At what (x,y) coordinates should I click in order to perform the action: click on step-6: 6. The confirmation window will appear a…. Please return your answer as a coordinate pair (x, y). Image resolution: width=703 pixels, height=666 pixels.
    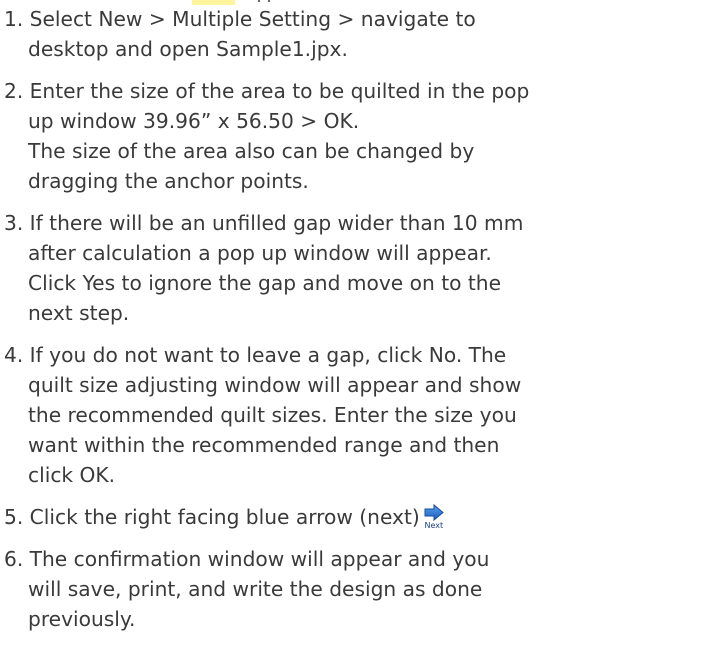
    Looking at the image, I should click on (351, 589).